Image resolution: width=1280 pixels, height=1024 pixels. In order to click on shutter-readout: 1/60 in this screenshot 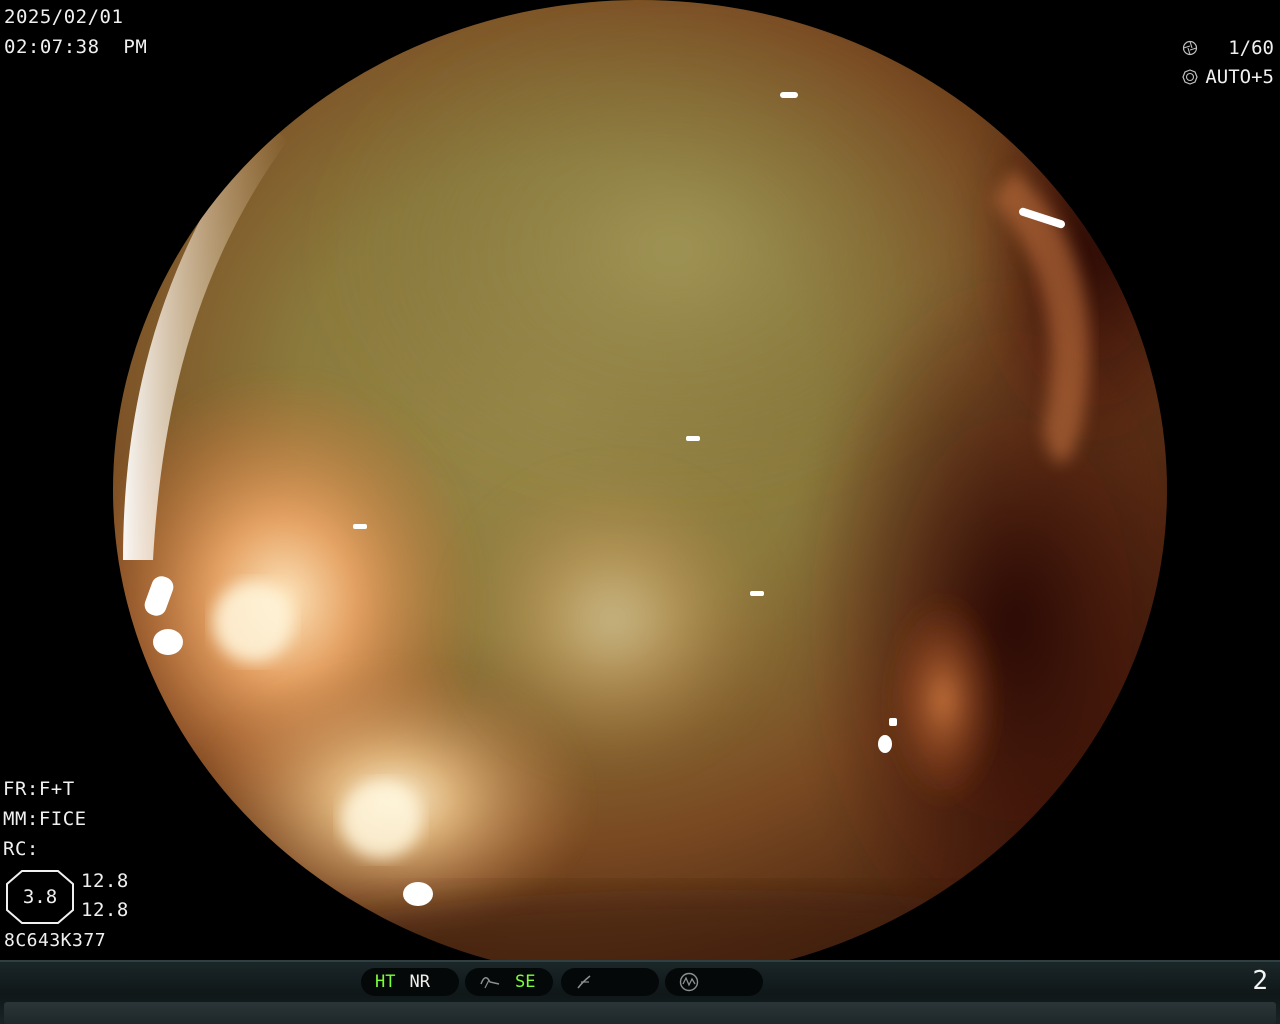, I will do `click(1228, 48)`.